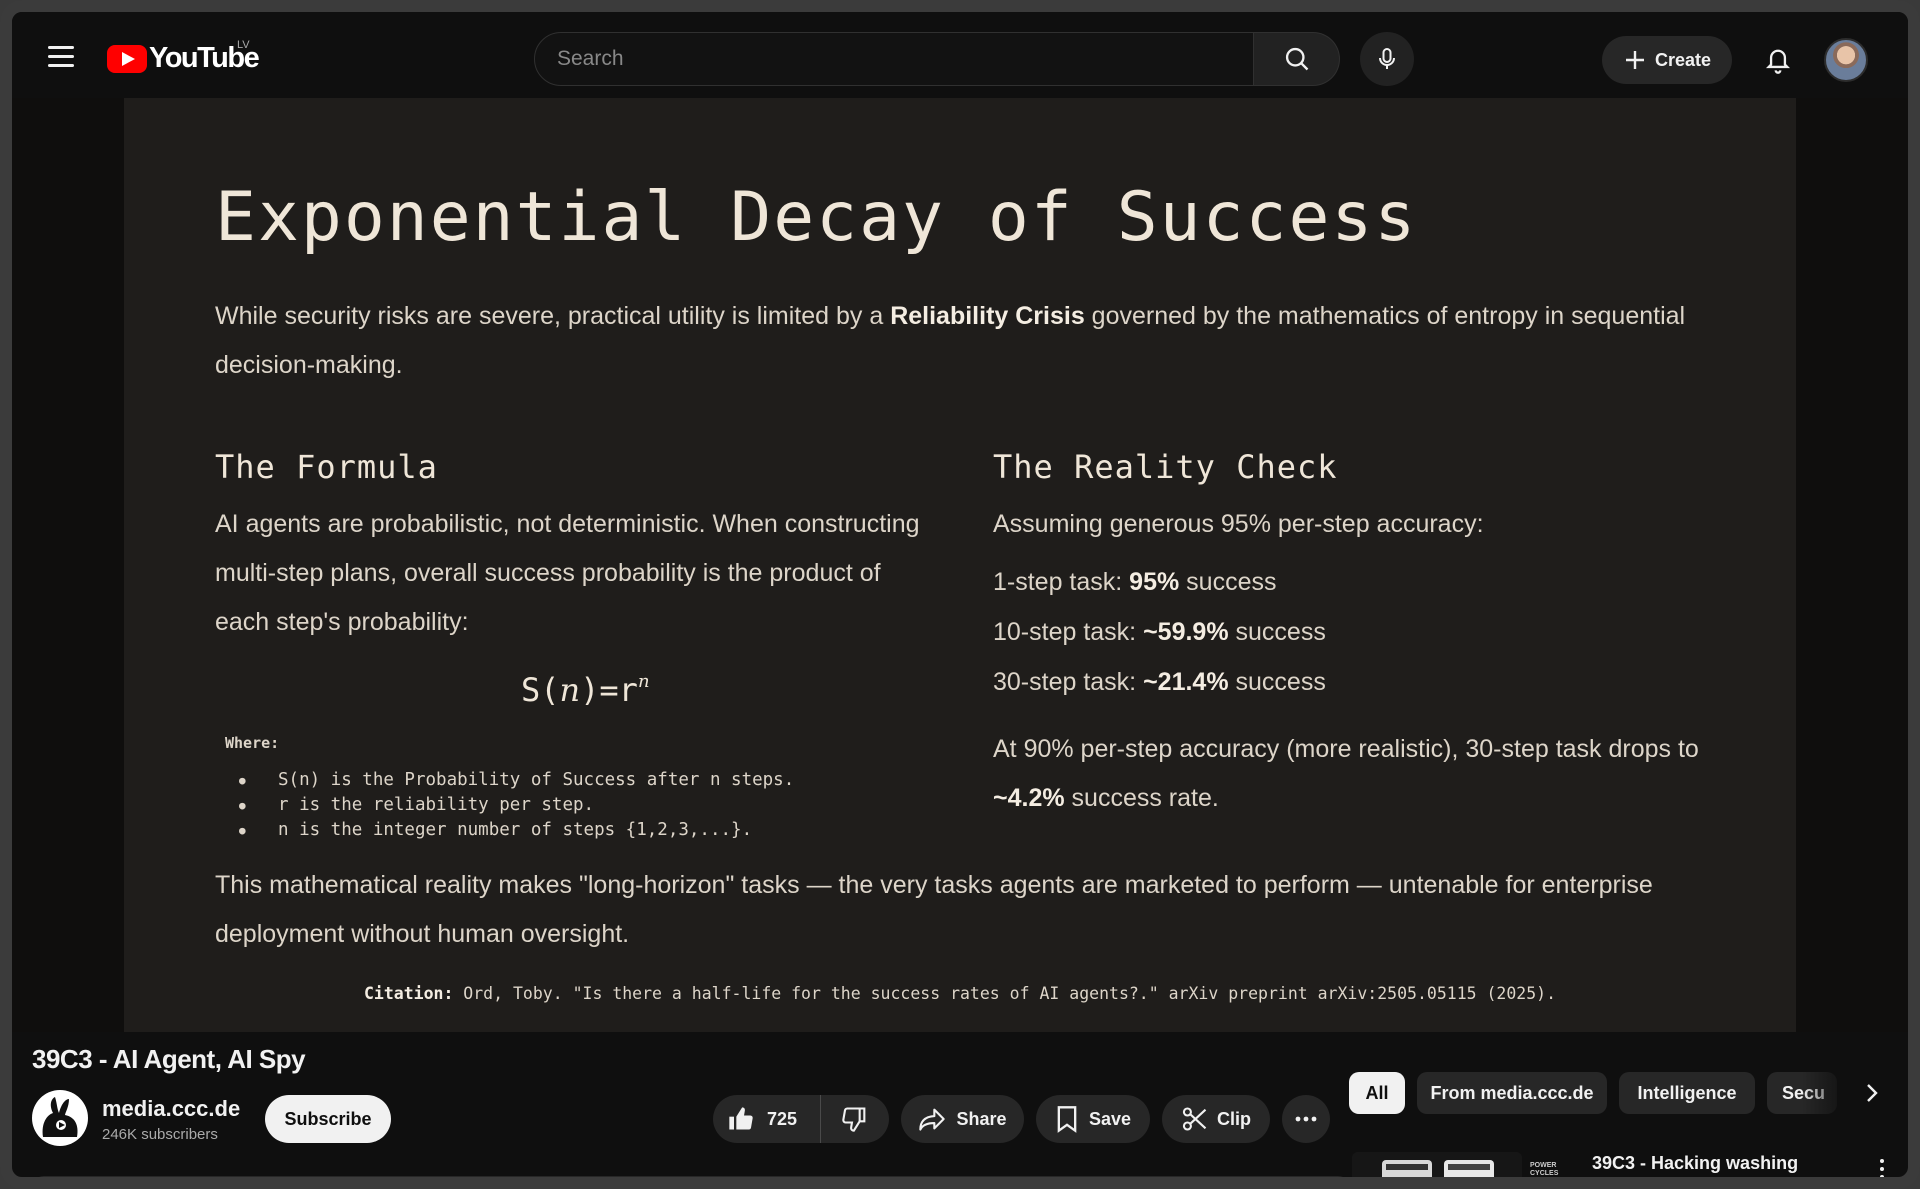  I want to click on chip-intelligence: Intelligence, so click(1687, 1093).